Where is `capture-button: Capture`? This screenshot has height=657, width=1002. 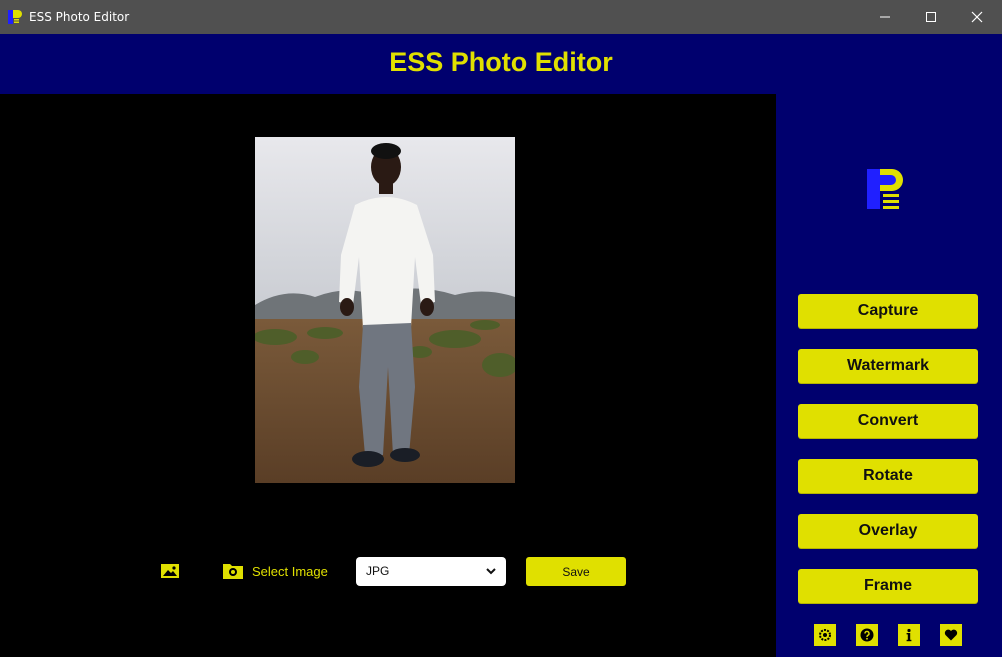 capture-button: Capture is located at coordinates (888, 311).